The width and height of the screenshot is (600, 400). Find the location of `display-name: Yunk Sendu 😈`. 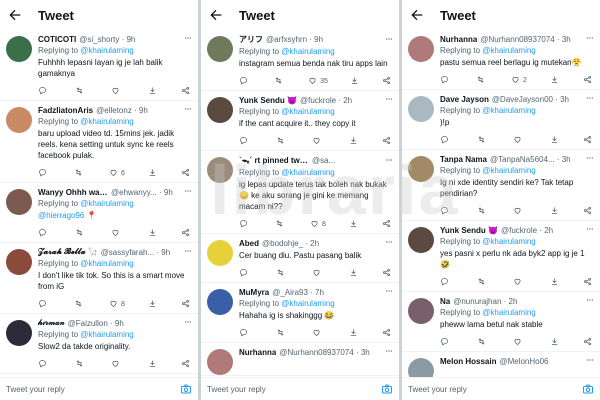

display-name: Yunk Sendu 😈 is located at coordinates (268, 100).